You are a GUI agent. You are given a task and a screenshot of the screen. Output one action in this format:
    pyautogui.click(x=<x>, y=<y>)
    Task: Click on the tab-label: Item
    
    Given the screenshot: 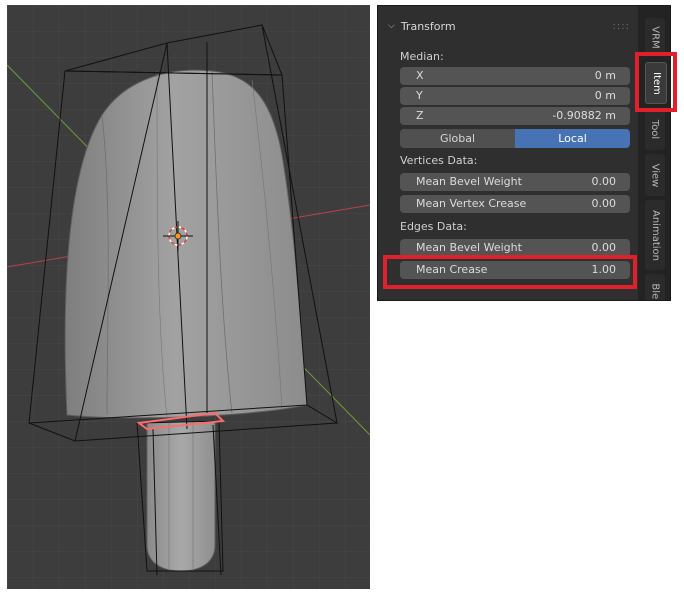 What is the action you would take?
    pyautogui.click(x=656, y=83)
    